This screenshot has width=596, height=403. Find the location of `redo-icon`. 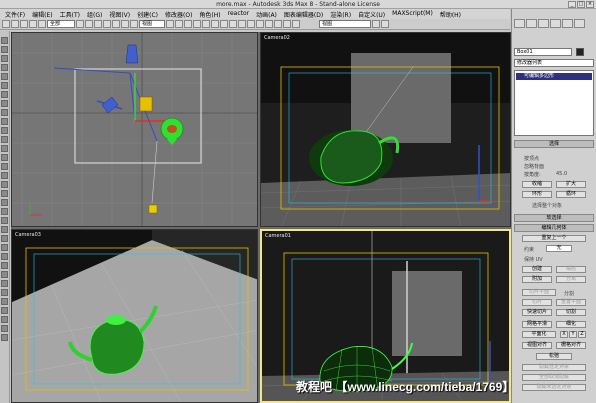

redo-icon is located at coordinates (15, 24).